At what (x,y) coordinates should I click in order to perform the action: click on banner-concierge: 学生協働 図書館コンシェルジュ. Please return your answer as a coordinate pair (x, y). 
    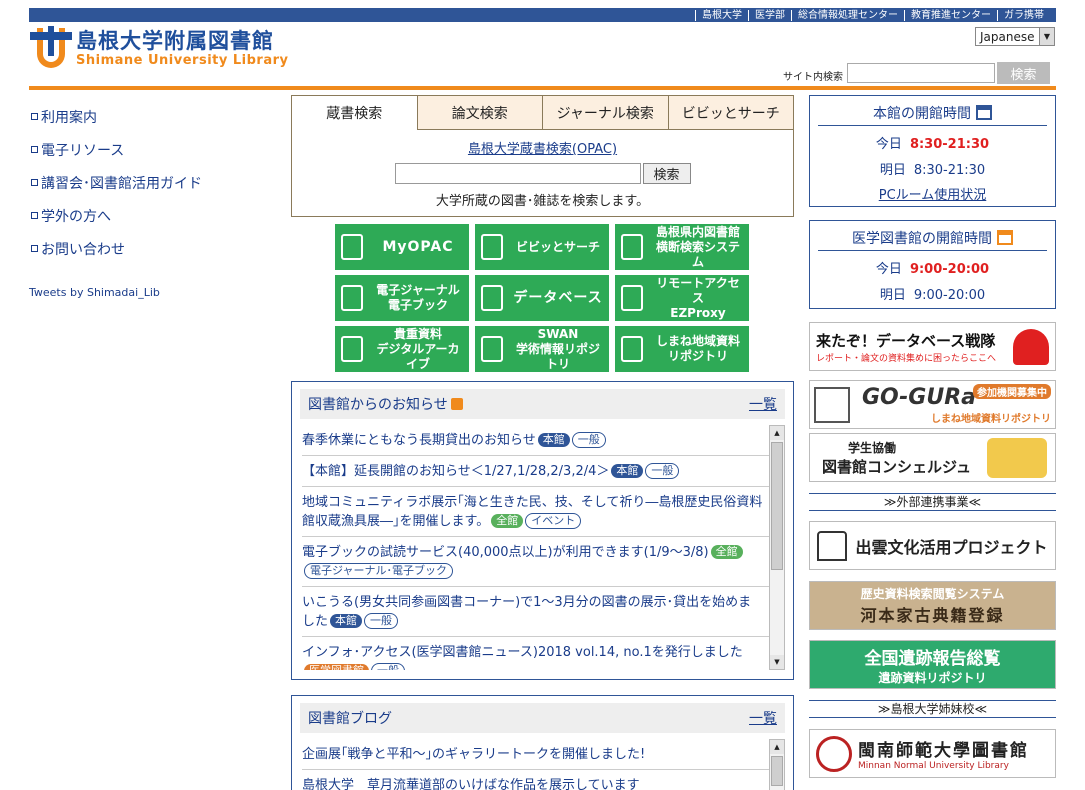
    Looking at the image, I should click on (932, 457).